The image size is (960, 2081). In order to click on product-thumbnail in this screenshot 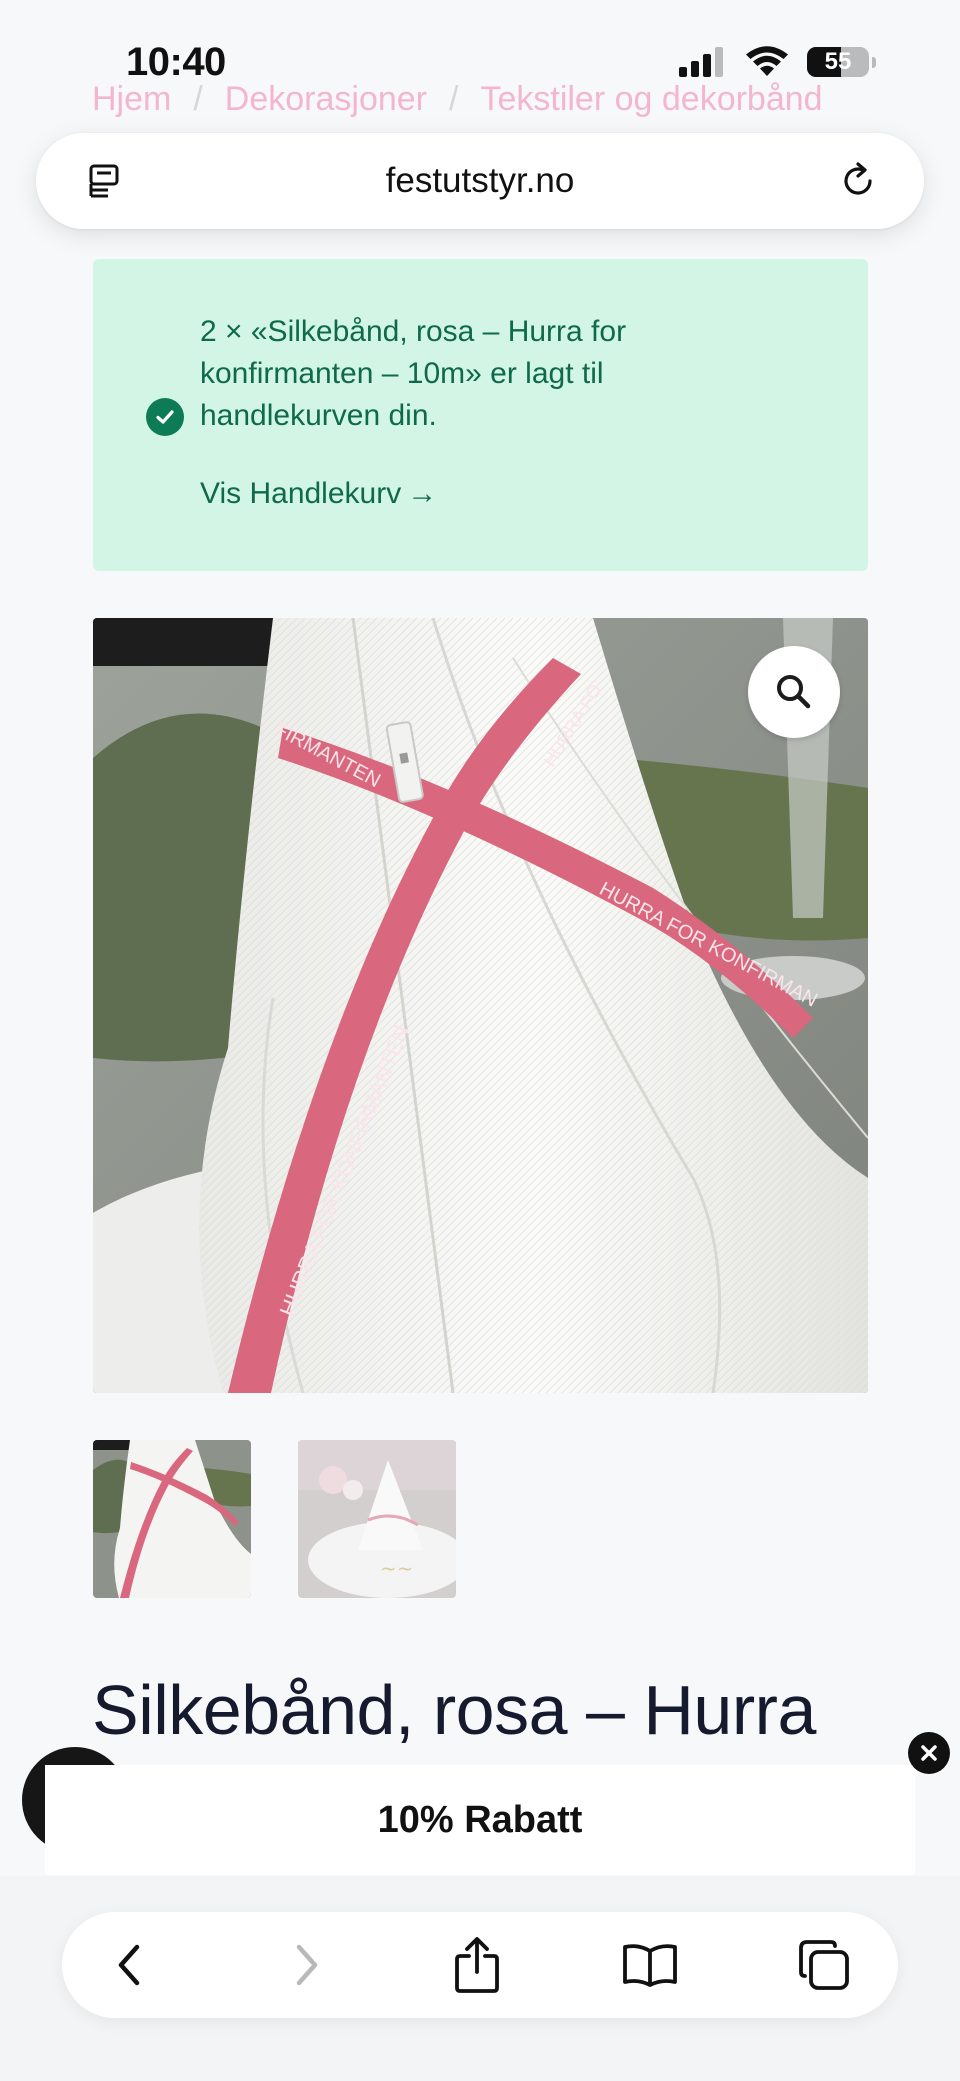, I will do `click(172, 1519)`.